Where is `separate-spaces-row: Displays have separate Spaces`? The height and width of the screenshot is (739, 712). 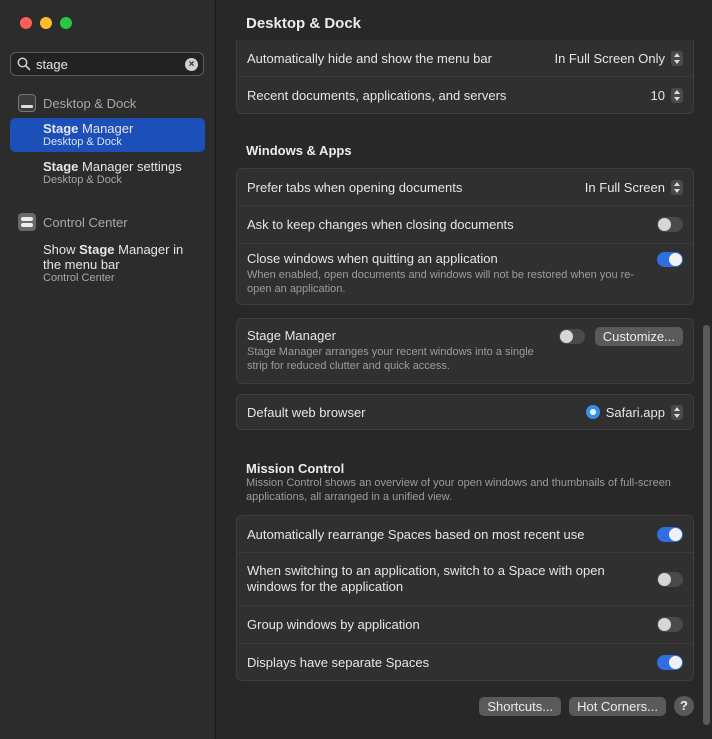
separate-spaces-row: Displays have separate Spaces is located at coordinates (465, 662).